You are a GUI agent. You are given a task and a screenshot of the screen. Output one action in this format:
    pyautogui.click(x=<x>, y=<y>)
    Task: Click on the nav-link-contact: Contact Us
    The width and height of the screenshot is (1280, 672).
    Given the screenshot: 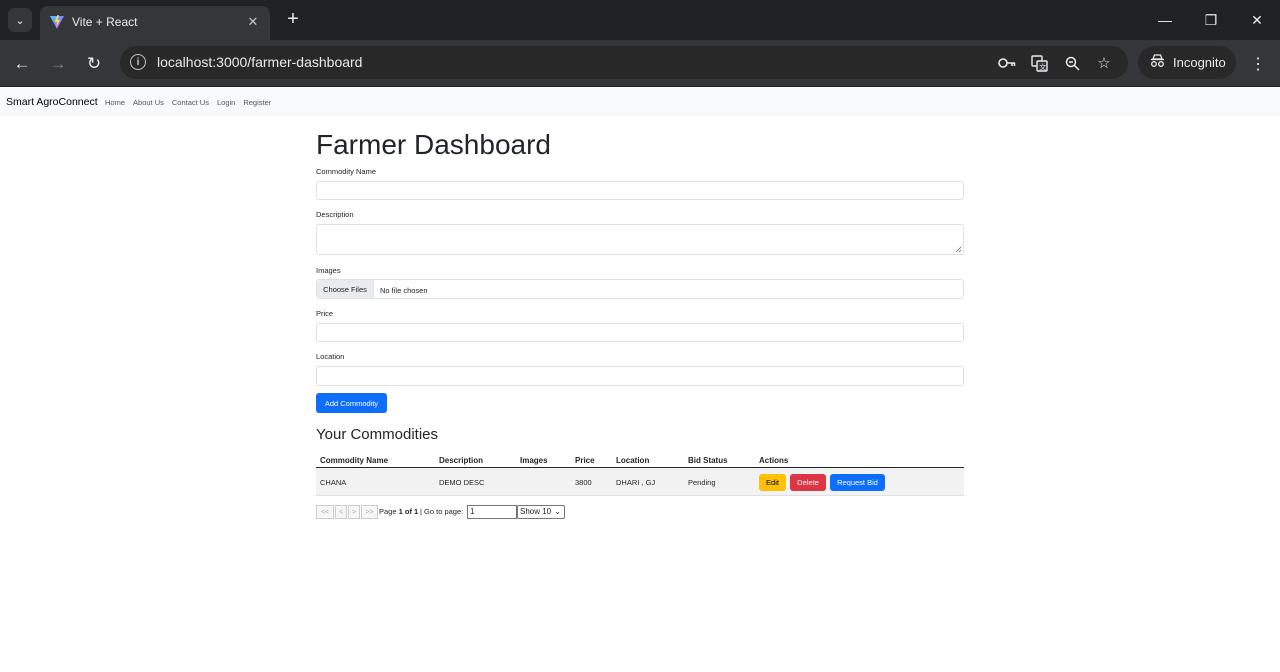 What is the action you would take?
    pyautogui.click(x=190, y=102)
    